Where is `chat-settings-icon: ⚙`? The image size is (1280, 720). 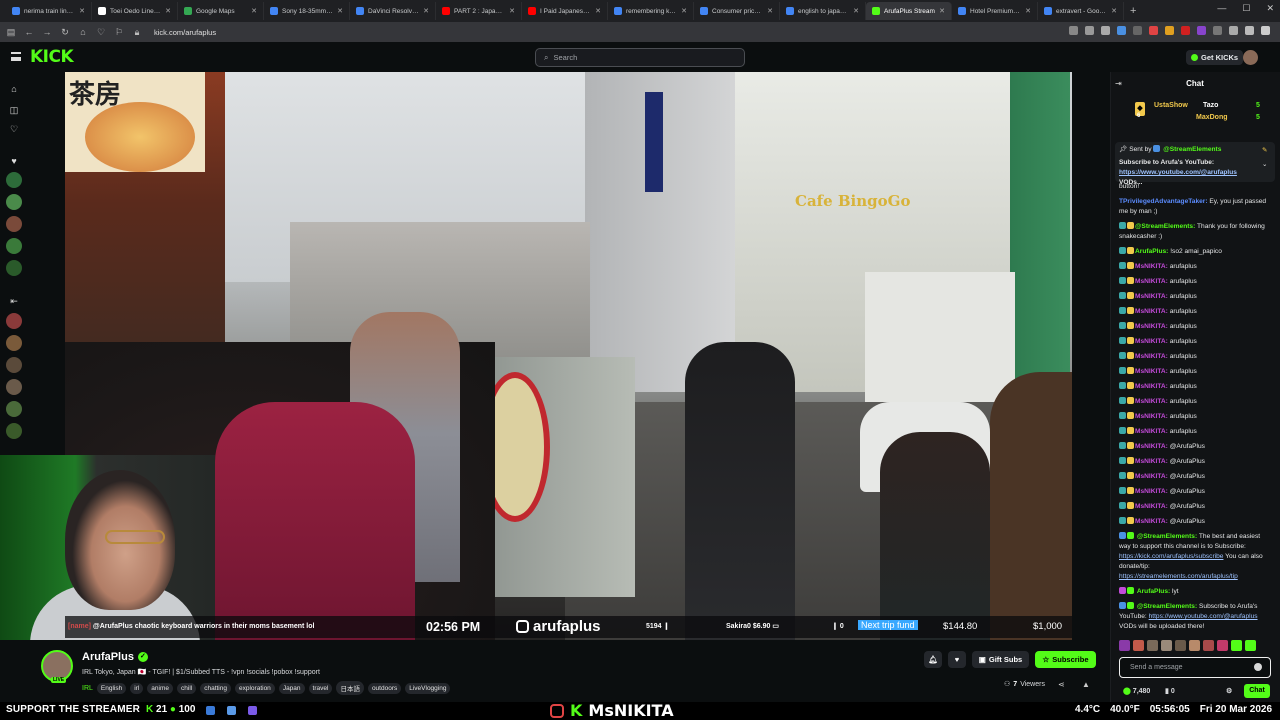
chat-settings-icon: ⚙ is located at coordinates (1229, 691).